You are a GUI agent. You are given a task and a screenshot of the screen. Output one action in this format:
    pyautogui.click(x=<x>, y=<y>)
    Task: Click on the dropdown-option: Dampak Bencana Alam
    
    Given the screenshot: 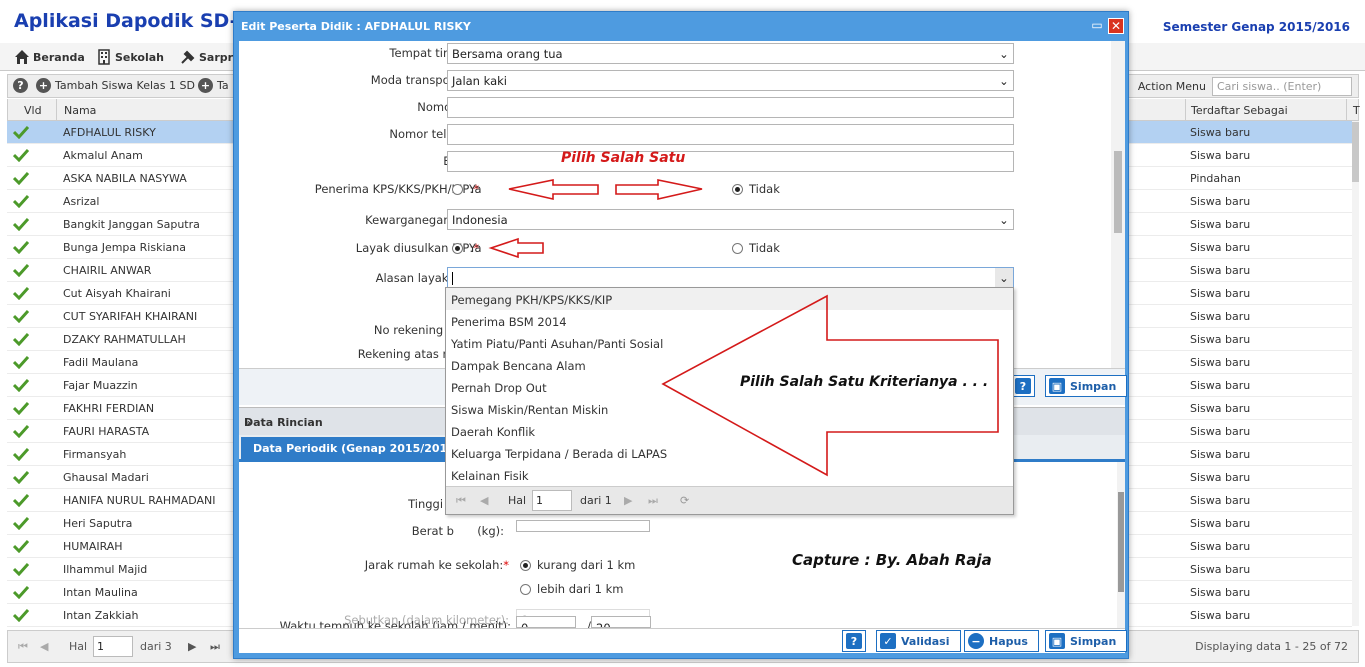 What is the action you would take?
    pyautogui.click(x=729, y=365)
    